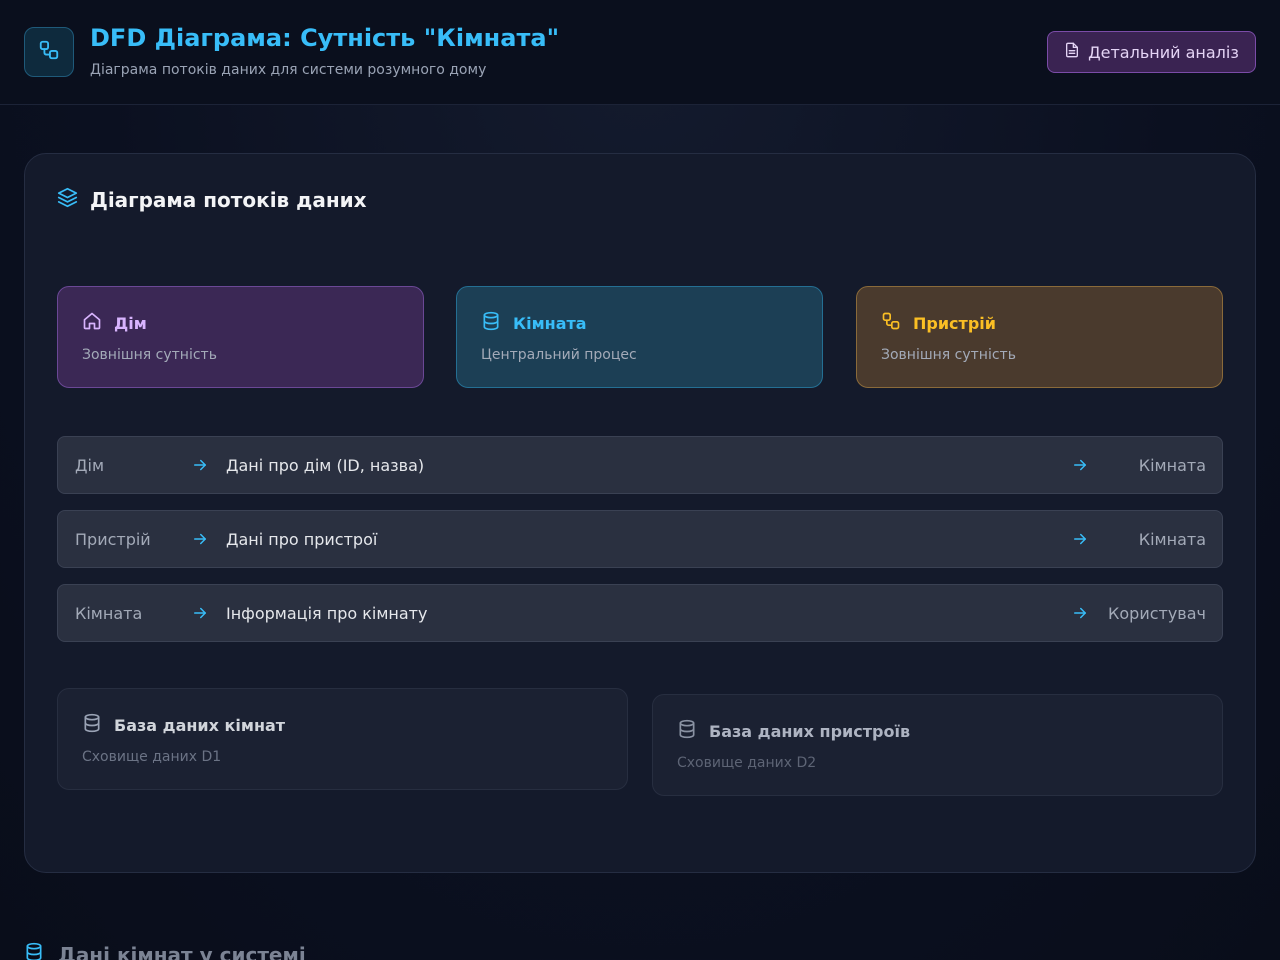  What do you see at coordinates (200, 725) in the screenshot?
I see `store-name: База даних кімнат` at bounding box center [200, 725].